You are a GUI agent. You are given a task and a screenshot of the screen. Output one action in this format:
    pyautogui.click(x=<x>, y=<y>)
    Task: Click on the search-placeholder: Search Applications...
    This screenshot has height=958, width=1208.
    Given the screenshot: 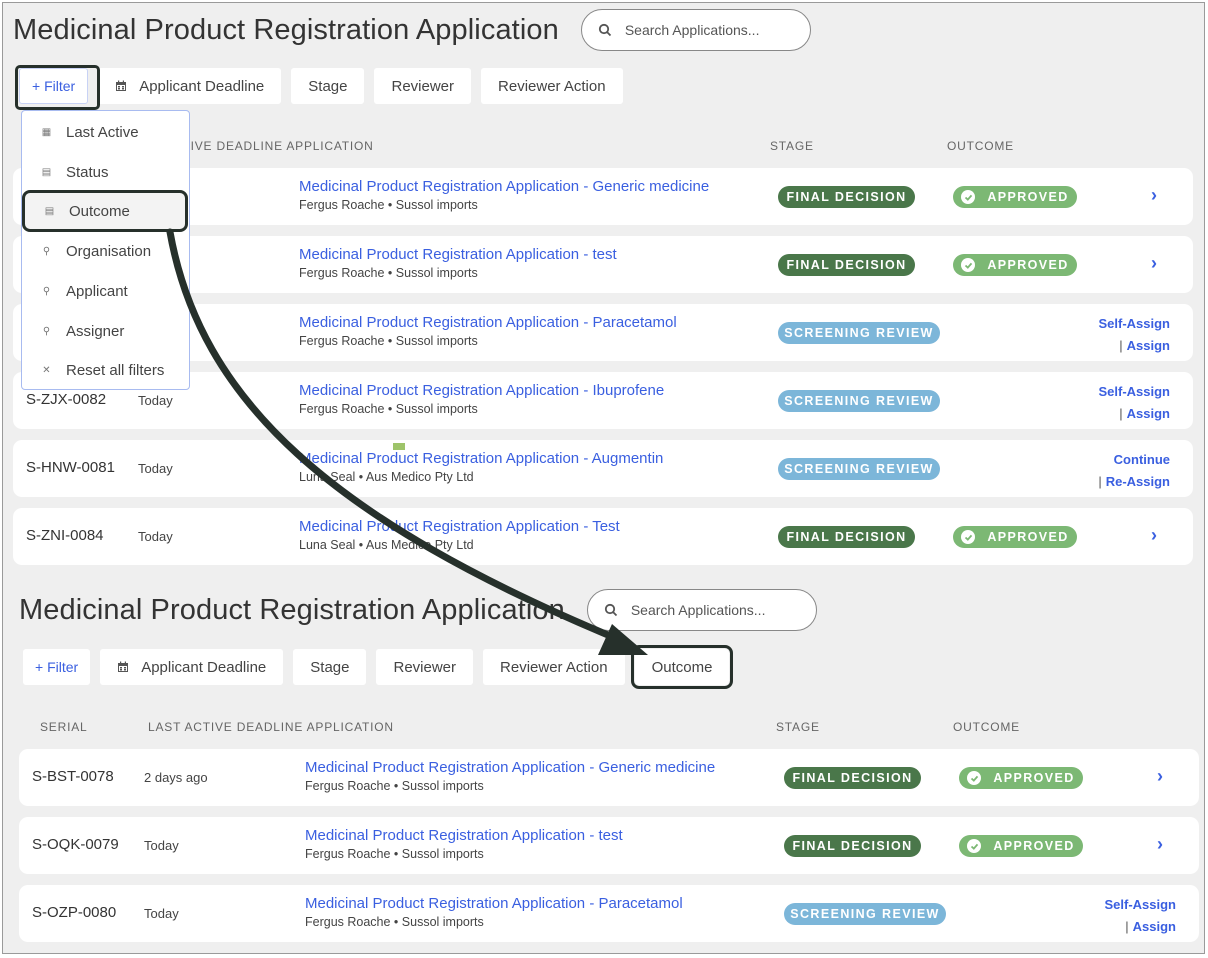 What is the action you would take?
    pyautogui.click(x=698, y=610)
    